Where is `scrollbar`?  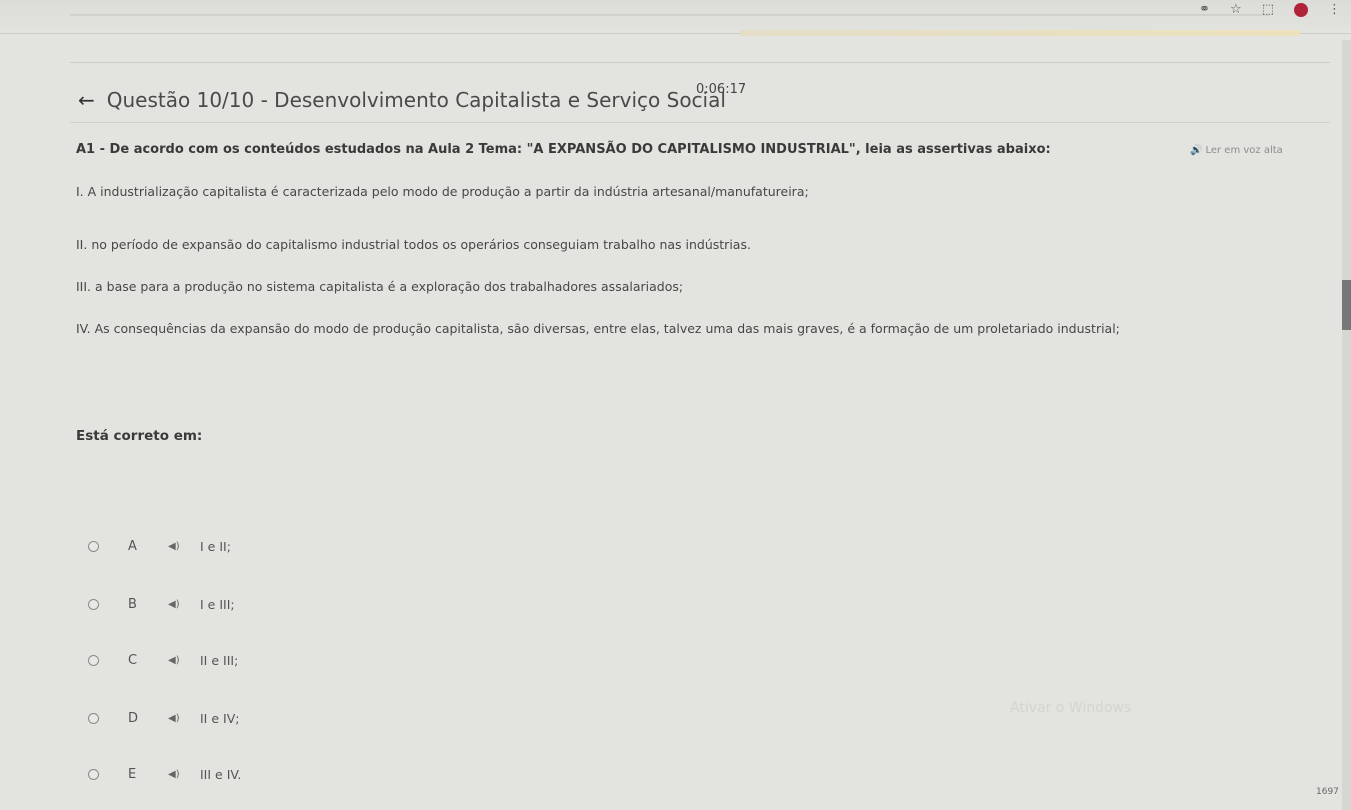
scrollbar is located at coordinates (1346, 425).